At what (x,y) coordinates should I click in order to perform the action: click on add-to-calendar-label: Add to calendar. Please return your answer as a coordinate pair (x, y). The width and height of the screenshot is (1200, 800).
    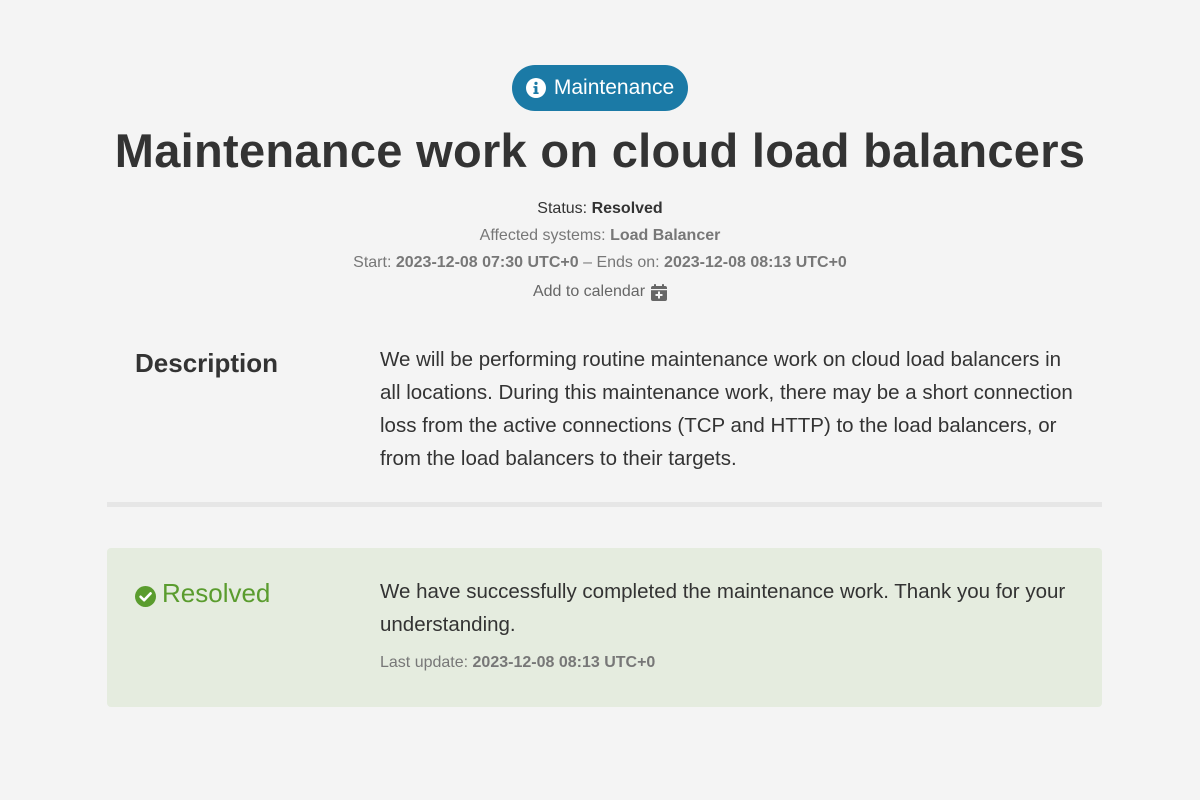
    Looking at the image, I should click on (589, 291).